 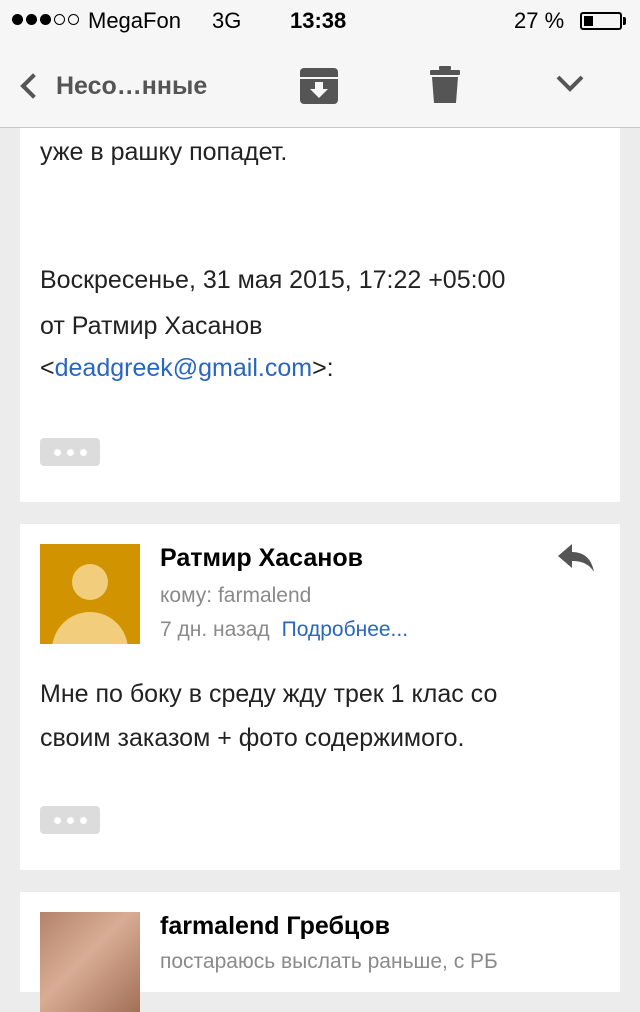 I want to click on signal-strength-icon, so click(x=45, y=19).